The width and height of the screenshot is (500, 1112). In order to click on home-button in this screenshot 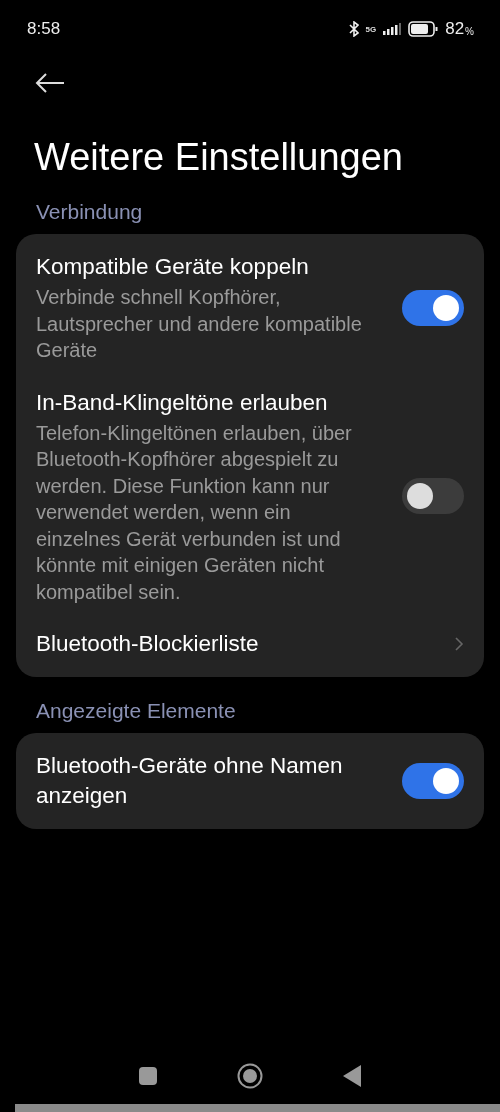, I will do `click(250, 1076)`.